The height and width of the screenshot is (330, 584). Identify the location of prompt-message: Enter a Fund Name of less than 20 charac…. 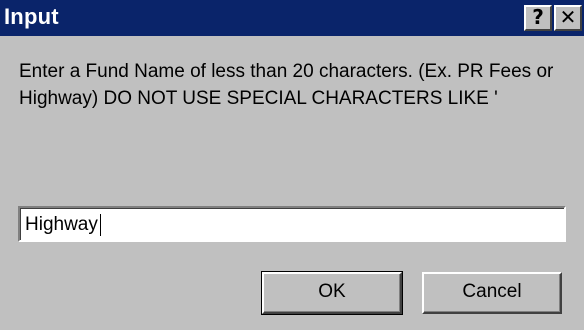
(286, 85).